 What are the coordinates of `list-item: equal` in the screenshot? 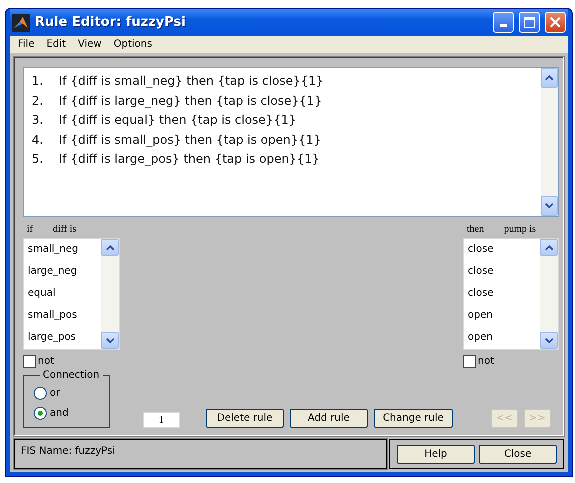 It's located at (62, 294).